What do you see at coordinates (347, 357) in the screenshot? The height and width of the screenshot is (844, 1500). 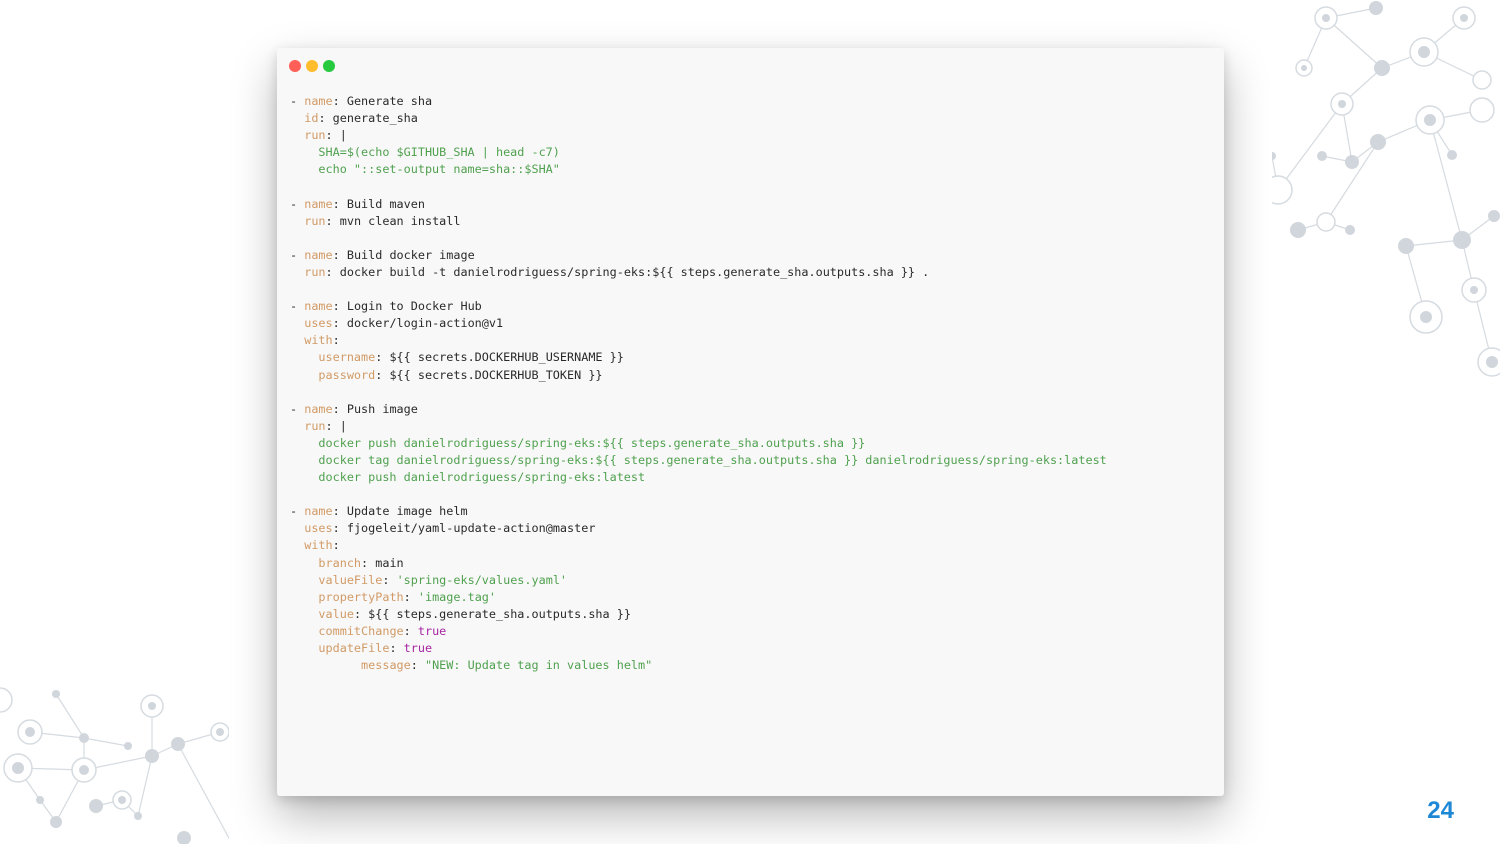 I see `yaml-key: username` at bounding box center [347, 357].